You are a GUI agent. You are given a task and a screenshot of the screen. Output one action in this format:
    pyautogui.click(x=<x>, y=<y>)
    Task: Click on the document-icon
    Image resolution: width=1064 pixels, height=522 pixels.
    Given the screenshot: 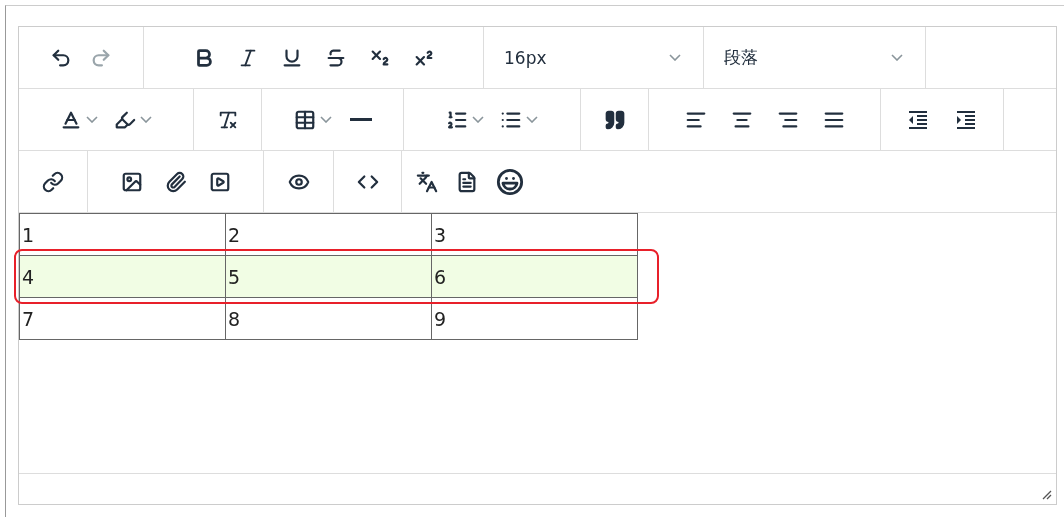 What is the action you would take?
    pyautogui.click(x=467, y=181)
    